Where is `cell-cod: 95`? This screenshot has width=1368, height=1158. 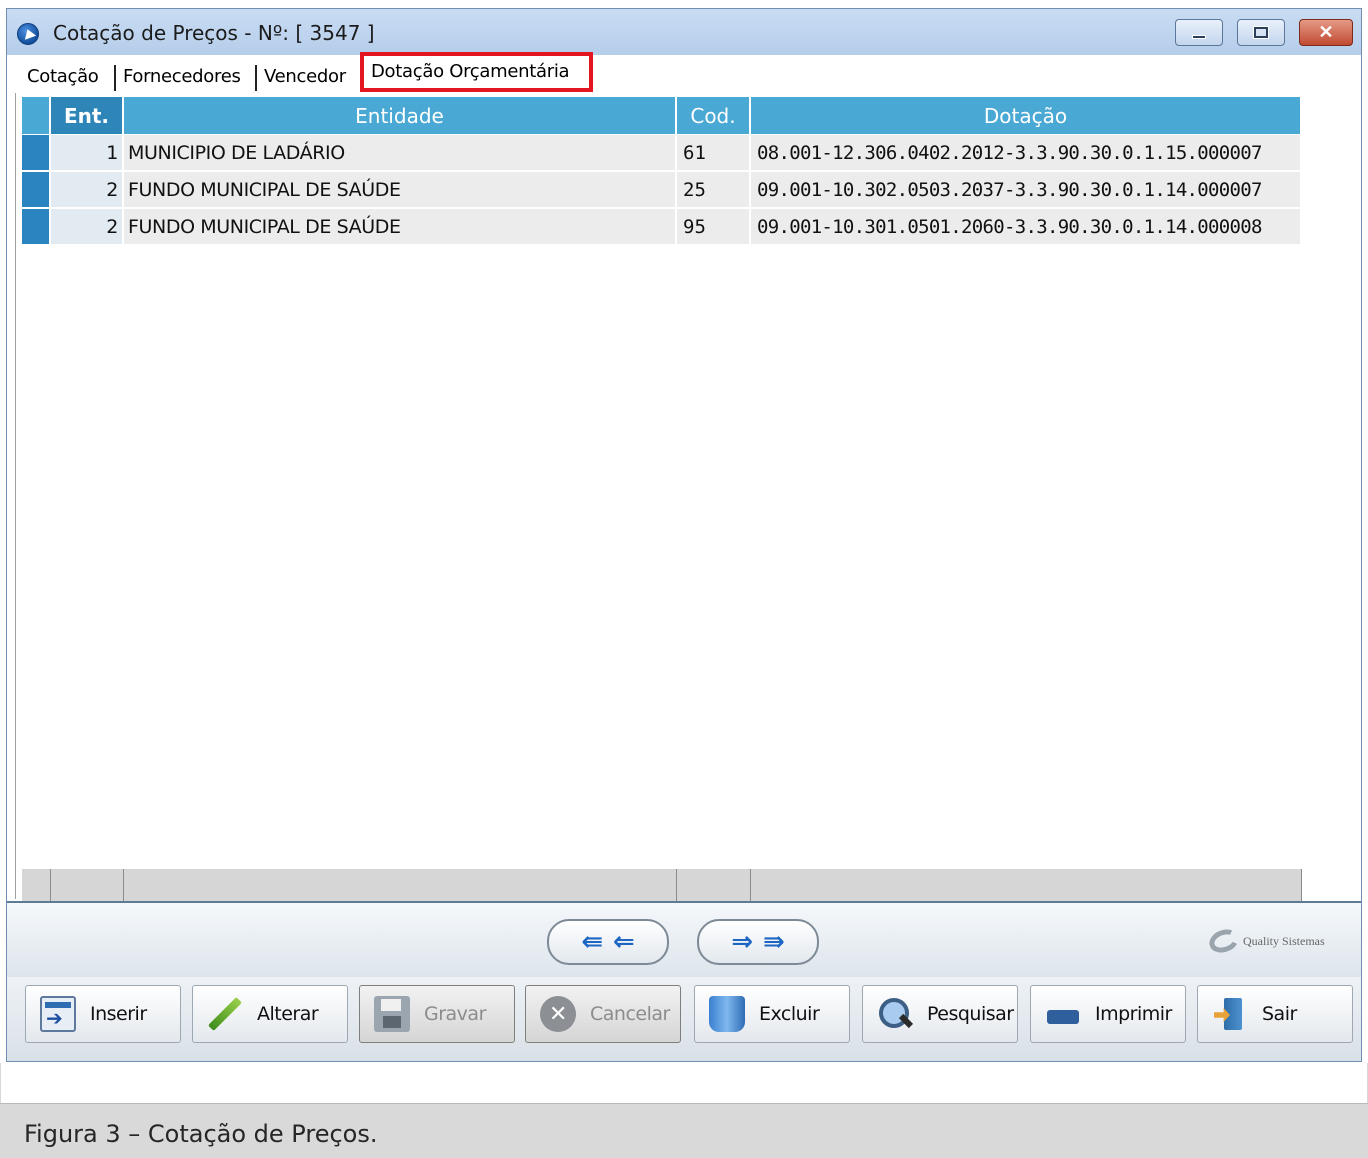 cell-cod: 95 is located at coordinates (714, 226).